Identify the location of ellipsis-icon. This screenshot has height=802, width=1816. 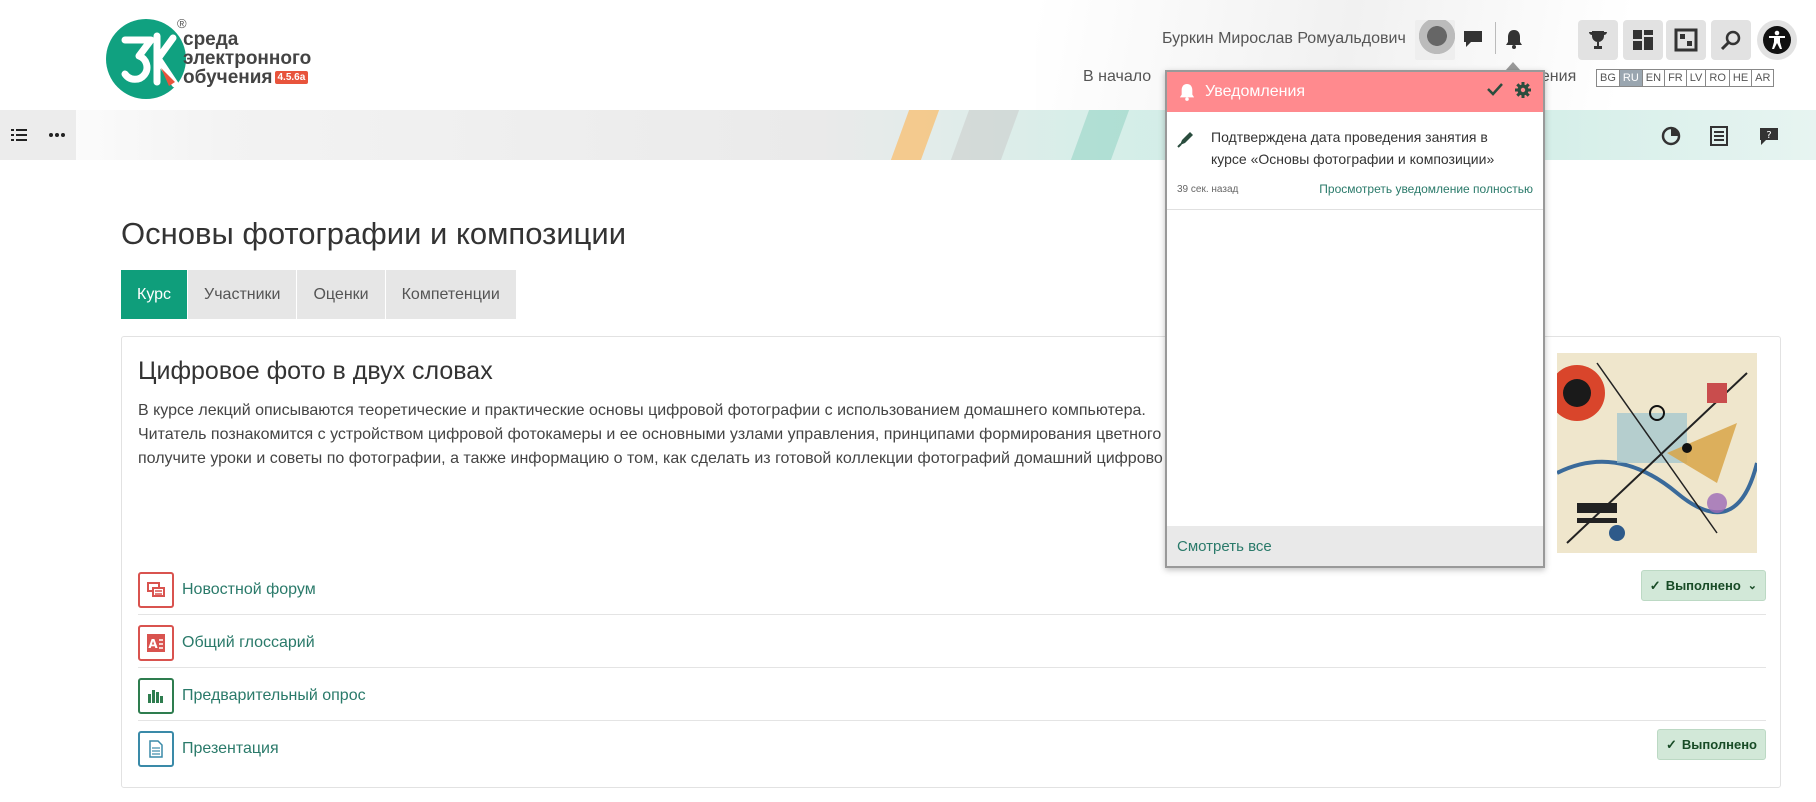
(57, 135).